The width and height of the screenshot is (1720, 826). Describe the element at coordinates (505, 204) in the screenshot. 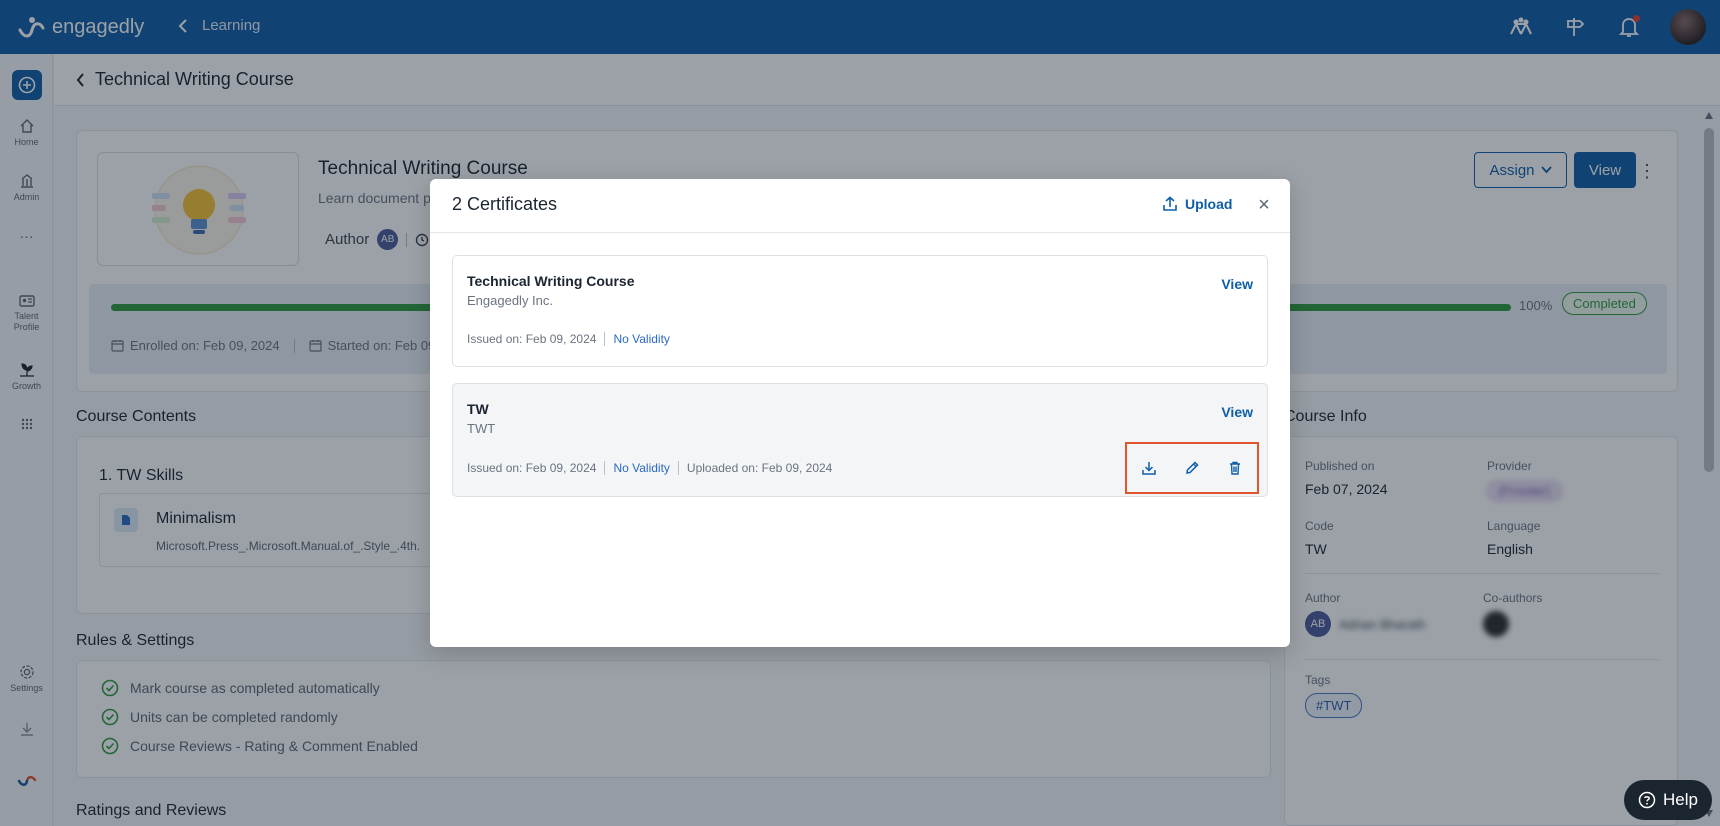

I see `modal-title: 2 Certificates` at that location.